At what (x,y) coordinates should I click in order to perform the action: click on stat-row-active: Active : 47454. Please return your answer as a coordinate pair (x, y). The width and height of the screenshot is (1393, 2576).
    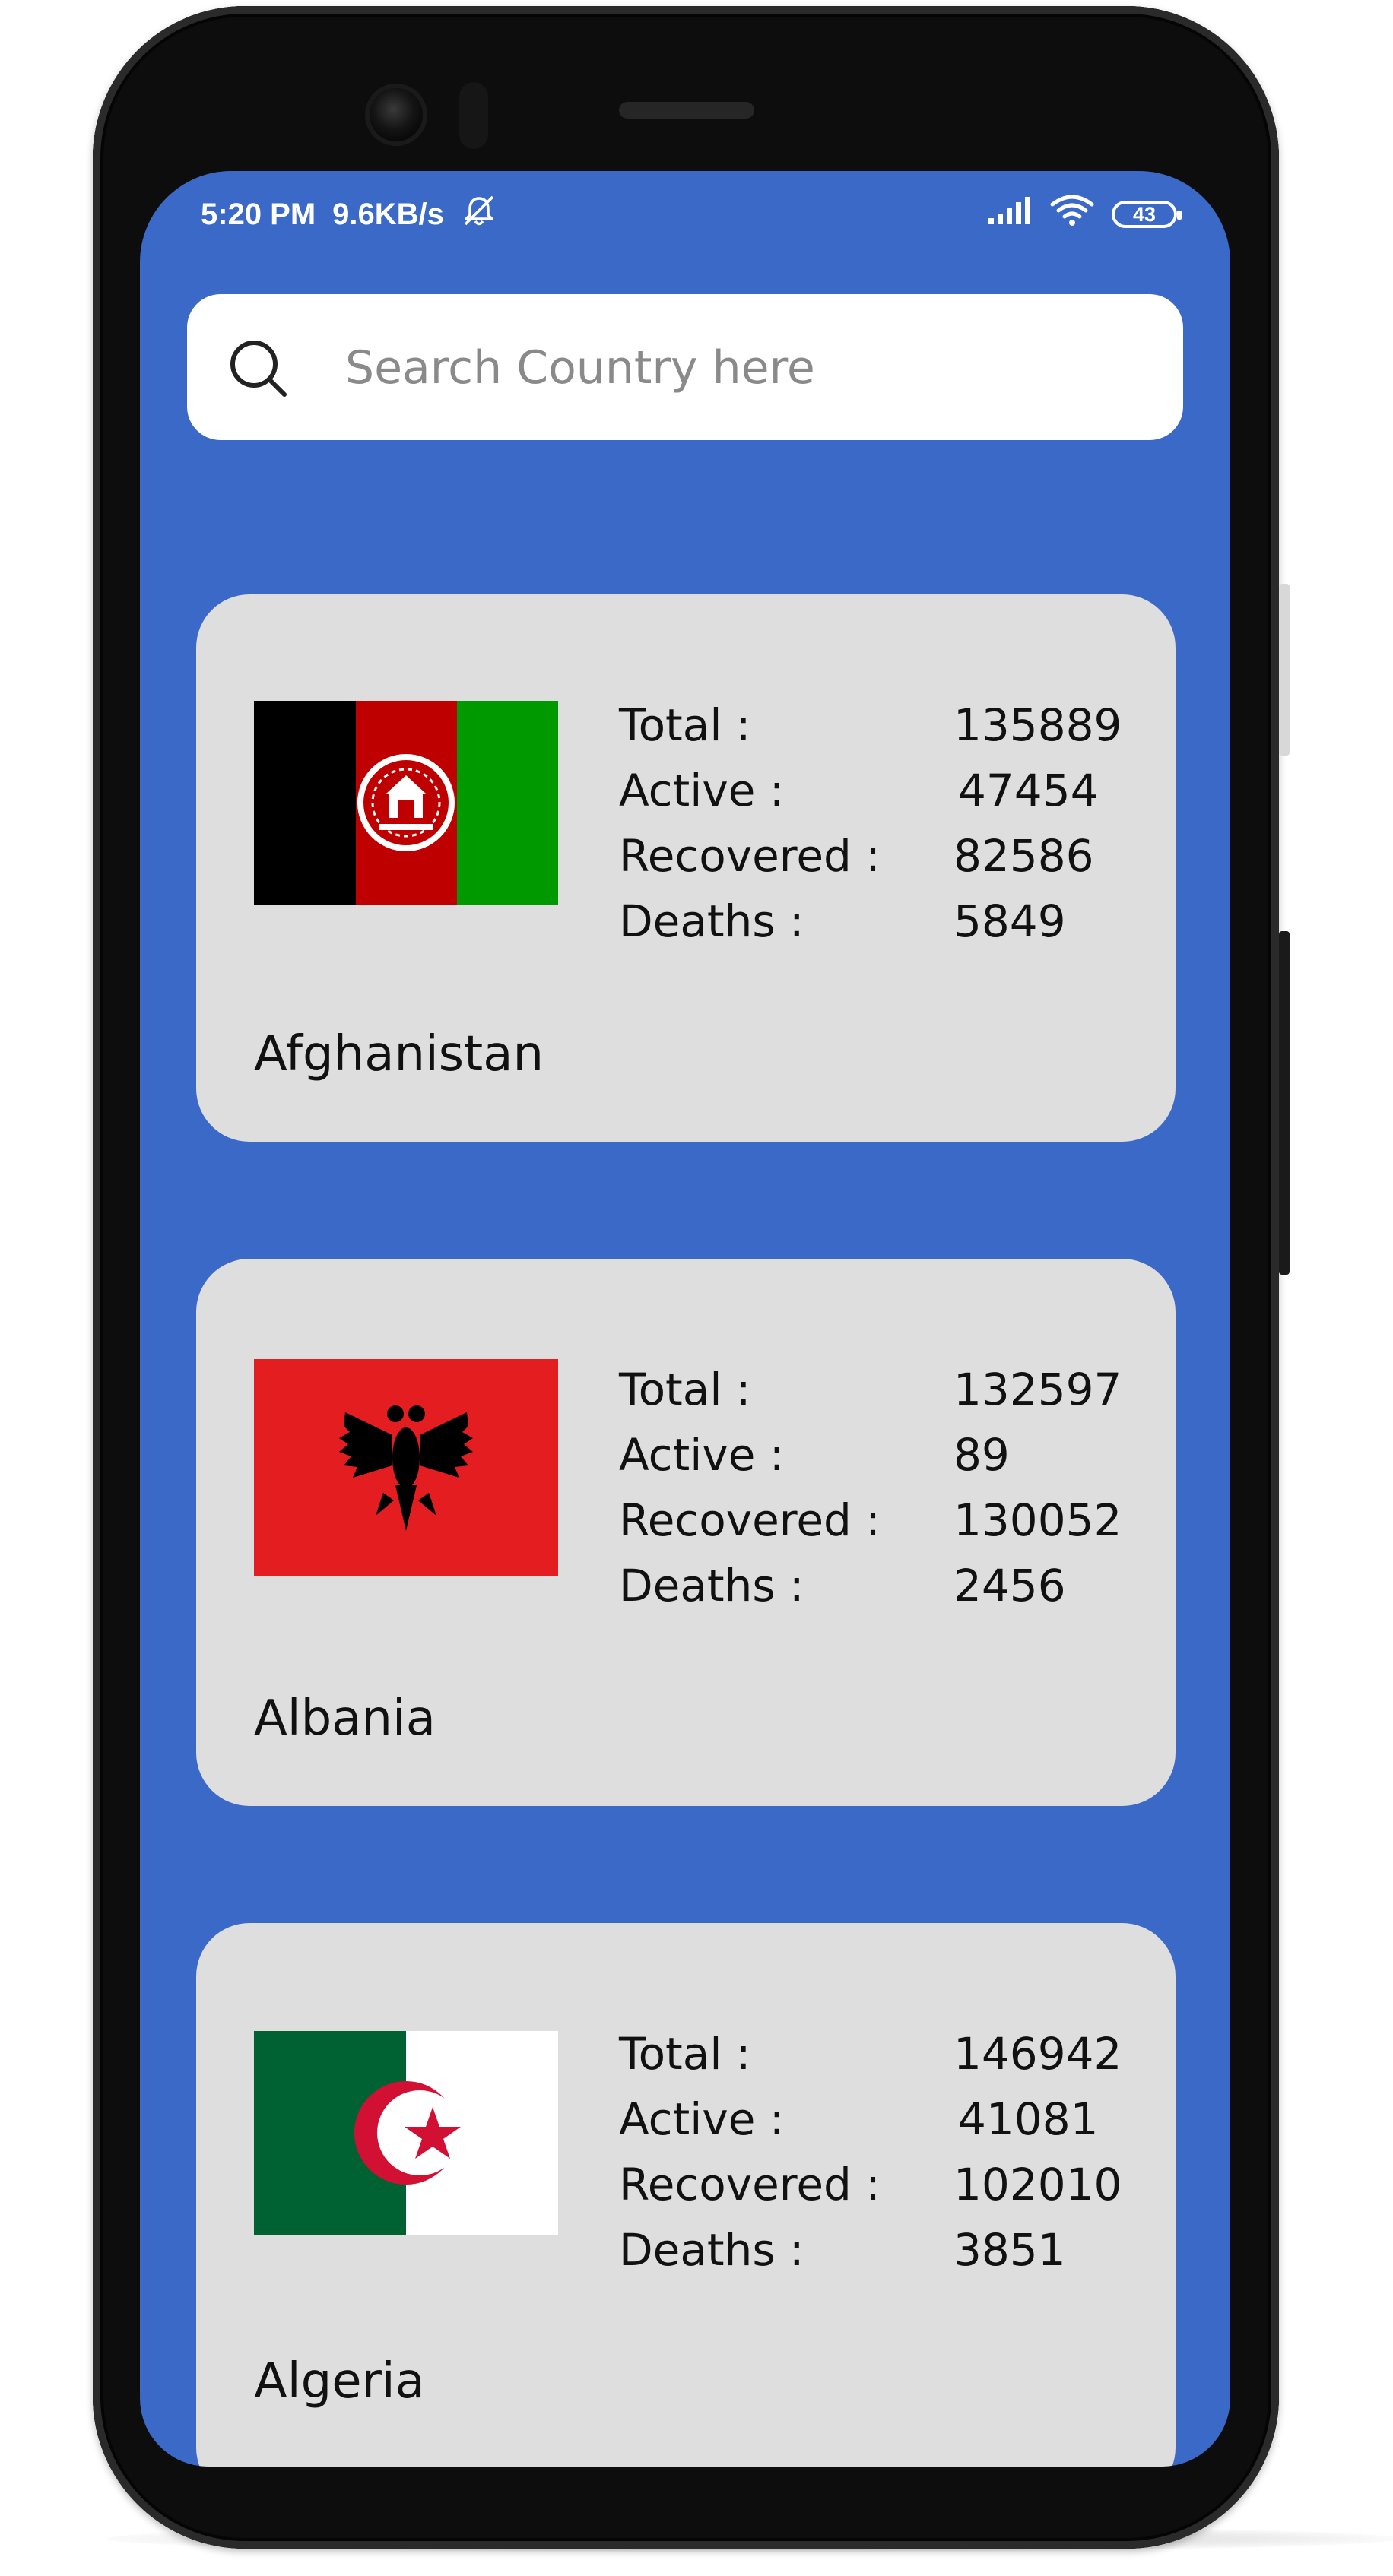
    Looking at the image, I should click on (885, 797).